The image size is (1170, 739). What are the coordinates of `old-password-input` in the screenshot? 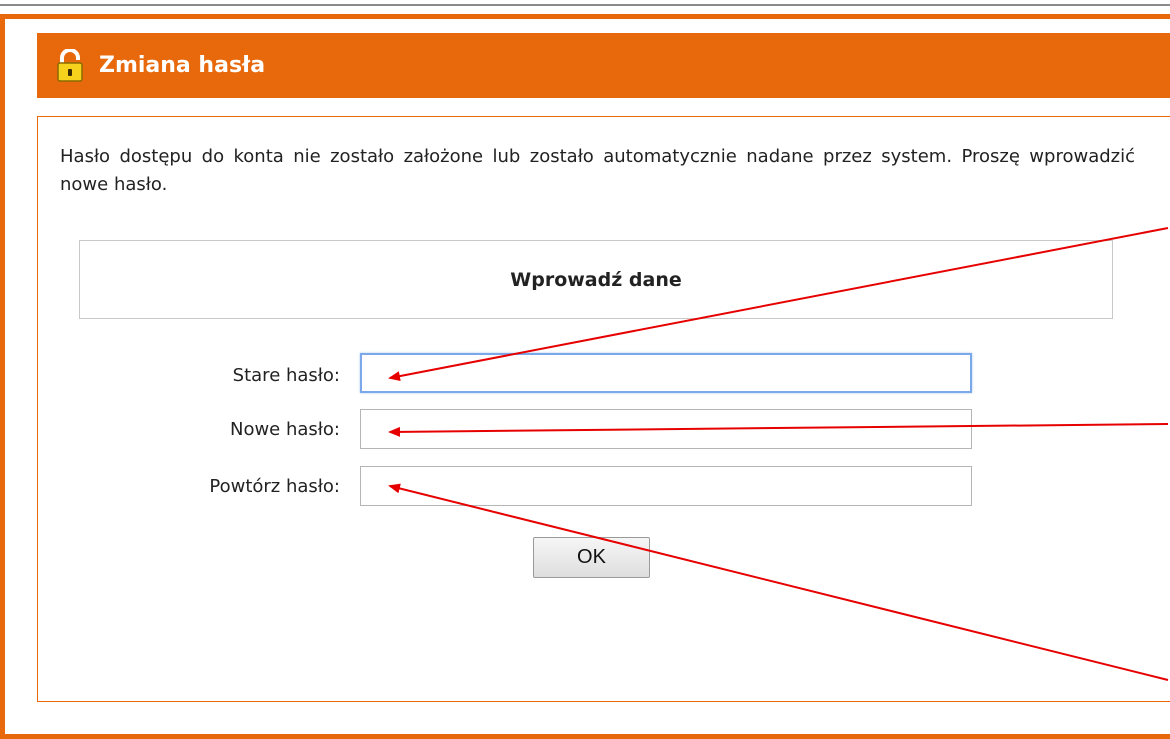 It's located at (666, 373).